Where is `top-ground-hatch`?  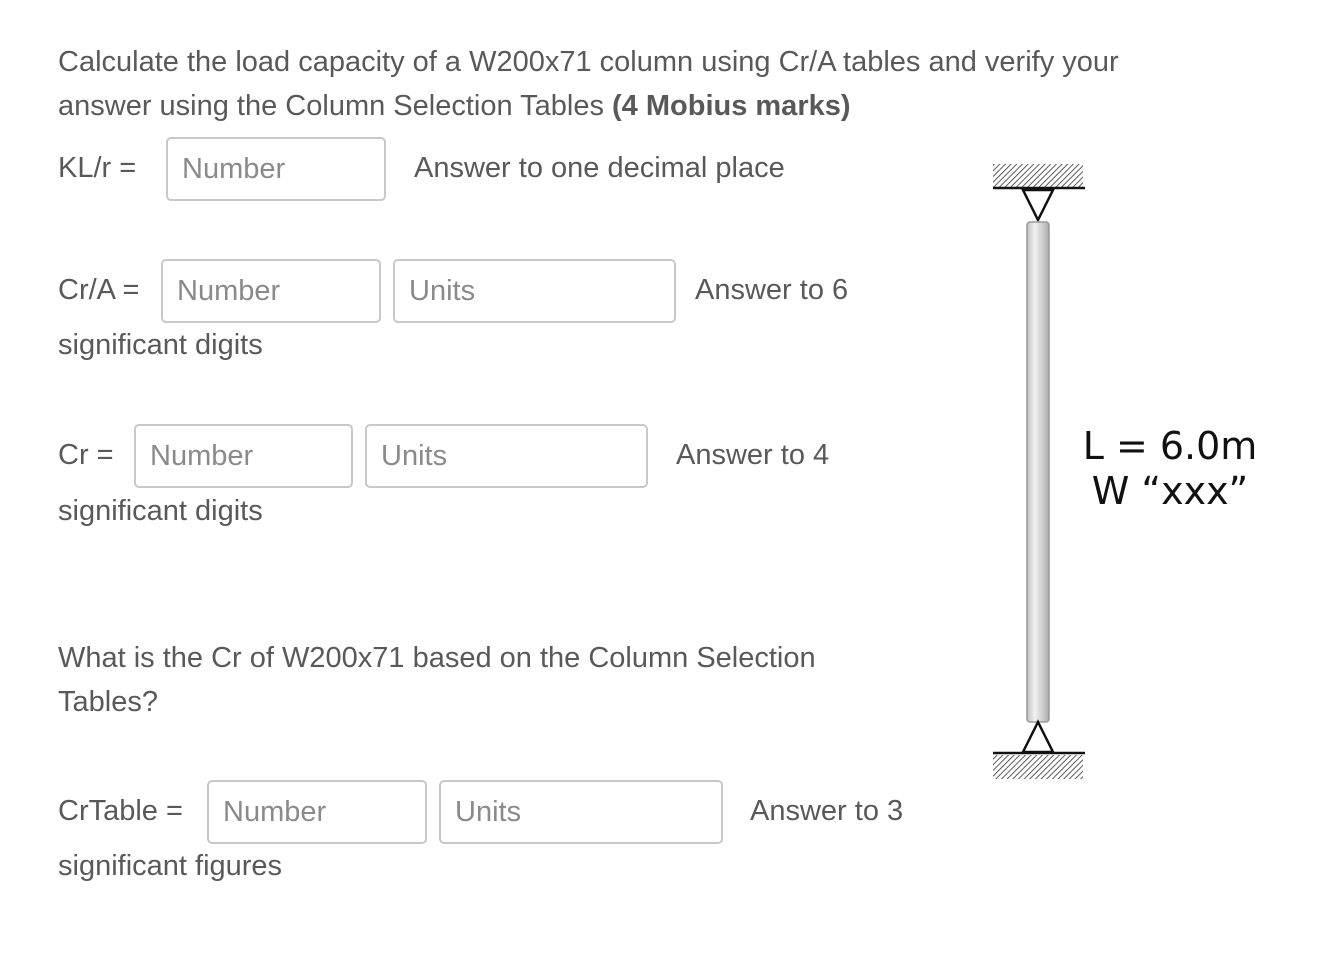
top-ground-hatch is located at coordinates (1038, 176).